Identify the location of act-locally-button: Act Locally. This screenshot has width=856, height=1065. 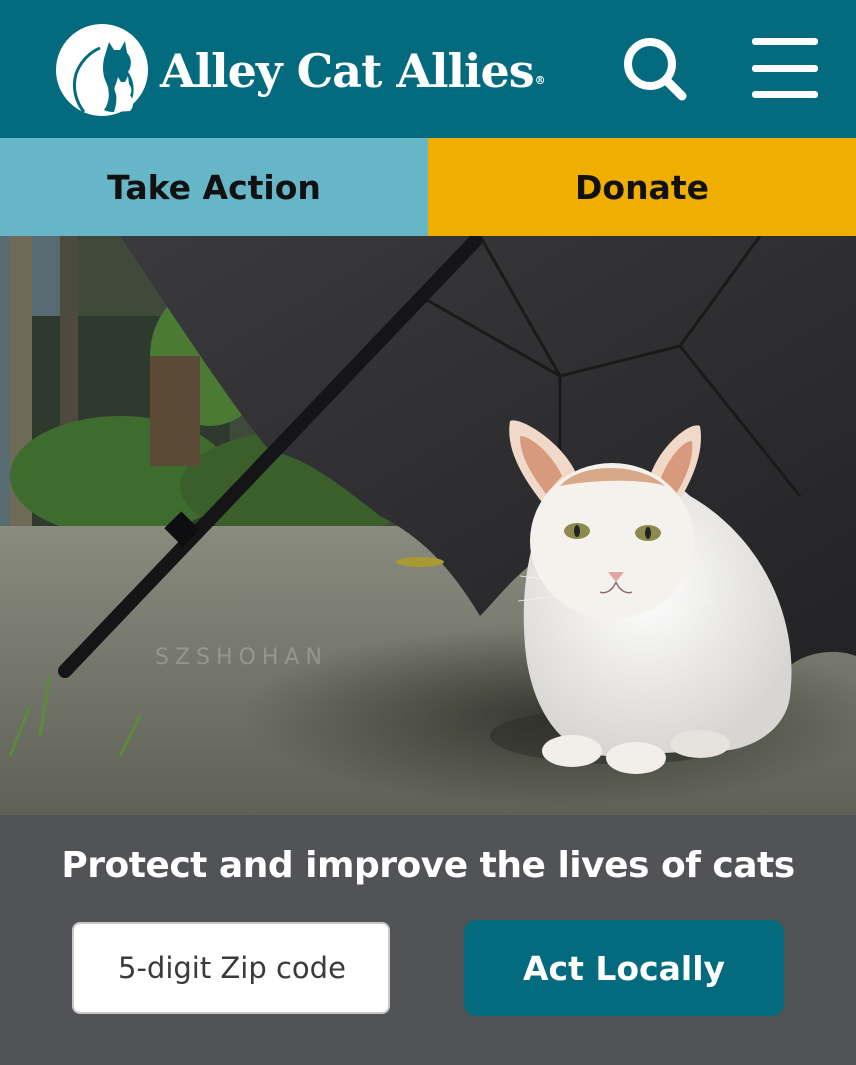
(624, 968).